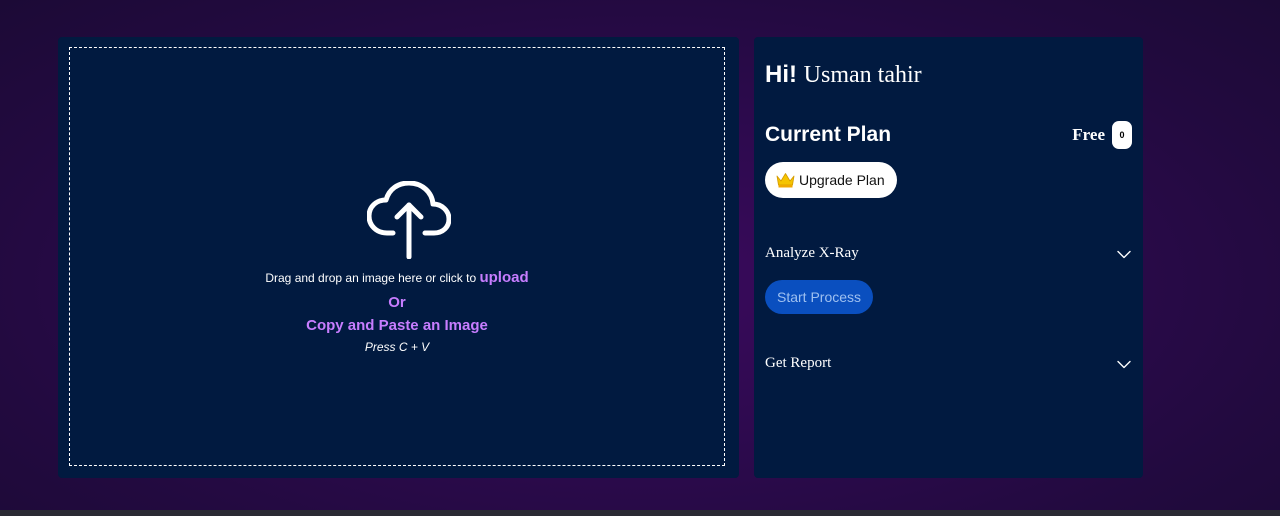  I want to click on greeting-hi: Hi!, so click(781, 74).